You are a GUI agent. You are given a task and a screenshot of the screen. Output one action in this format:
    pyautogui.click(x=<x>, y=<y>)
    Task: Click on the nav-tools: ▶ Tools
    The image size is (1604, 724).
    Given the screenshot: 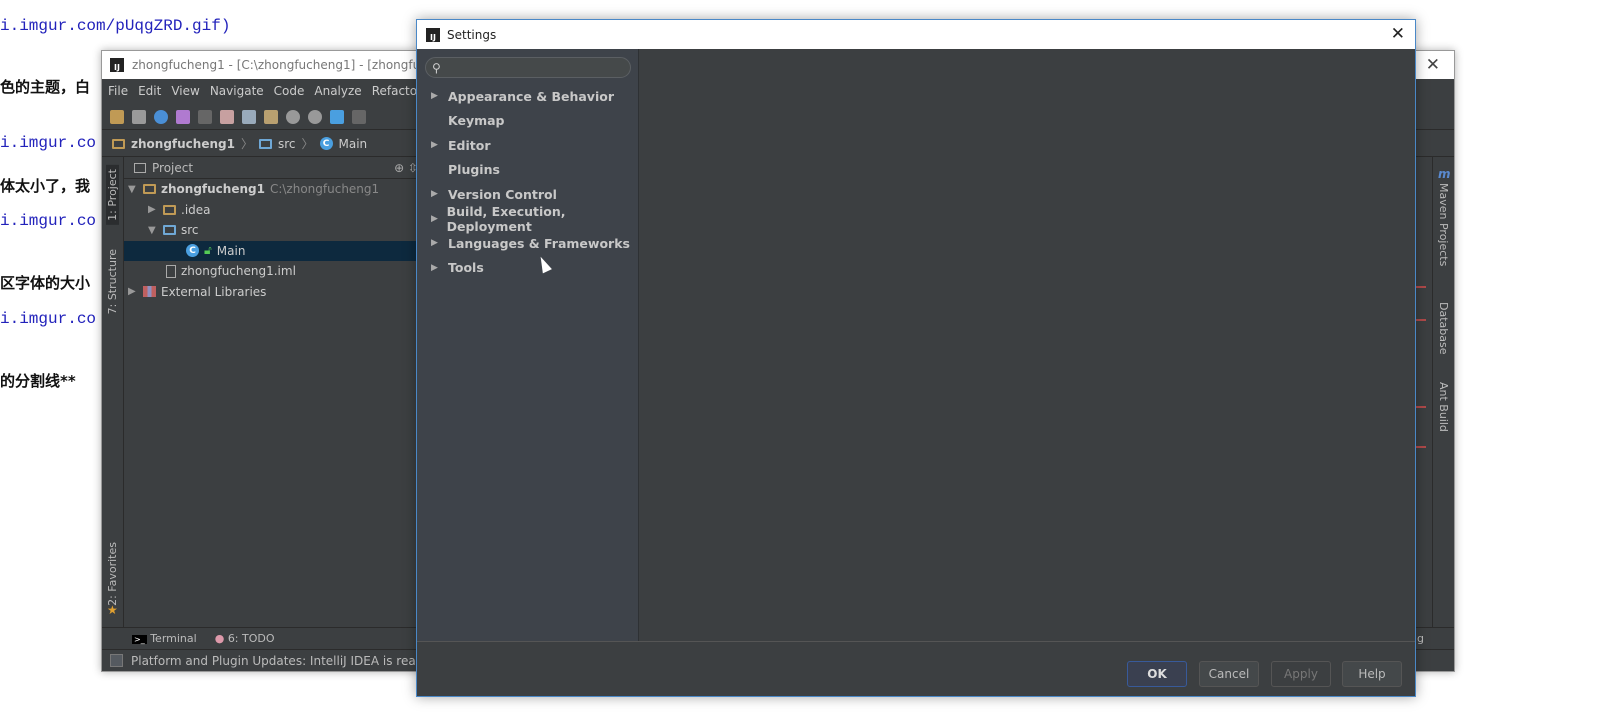 What is the action you would take?
    pyautogui.click(x=527, y=268)
    